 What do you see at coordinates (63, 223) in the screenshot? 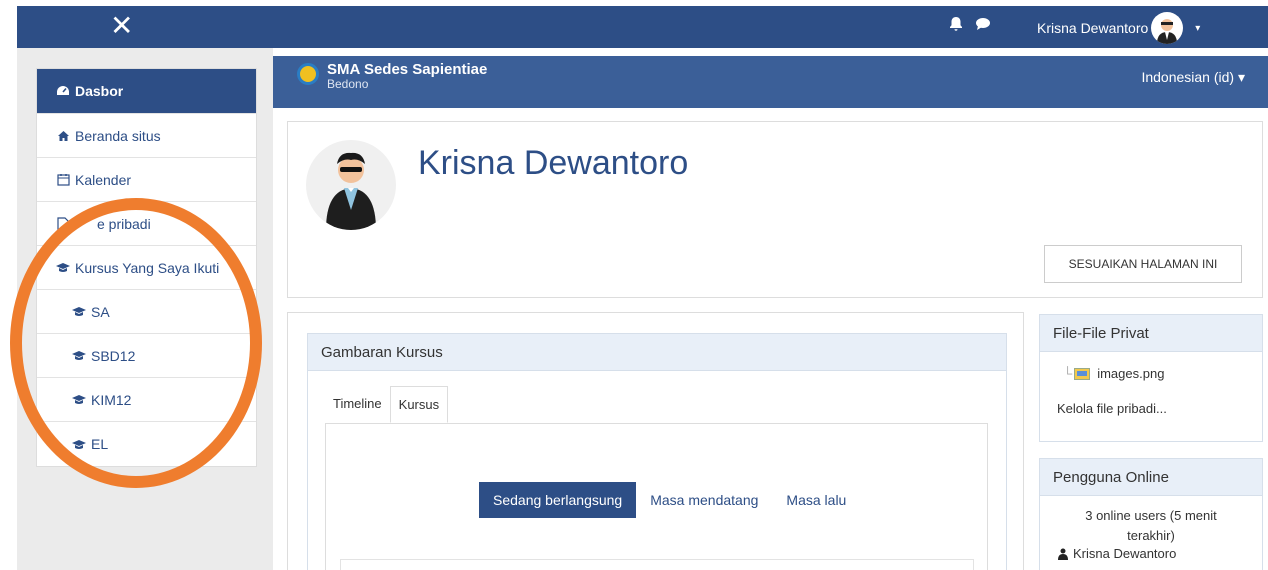
I see `file-icon` at bounding box center [63, 223].